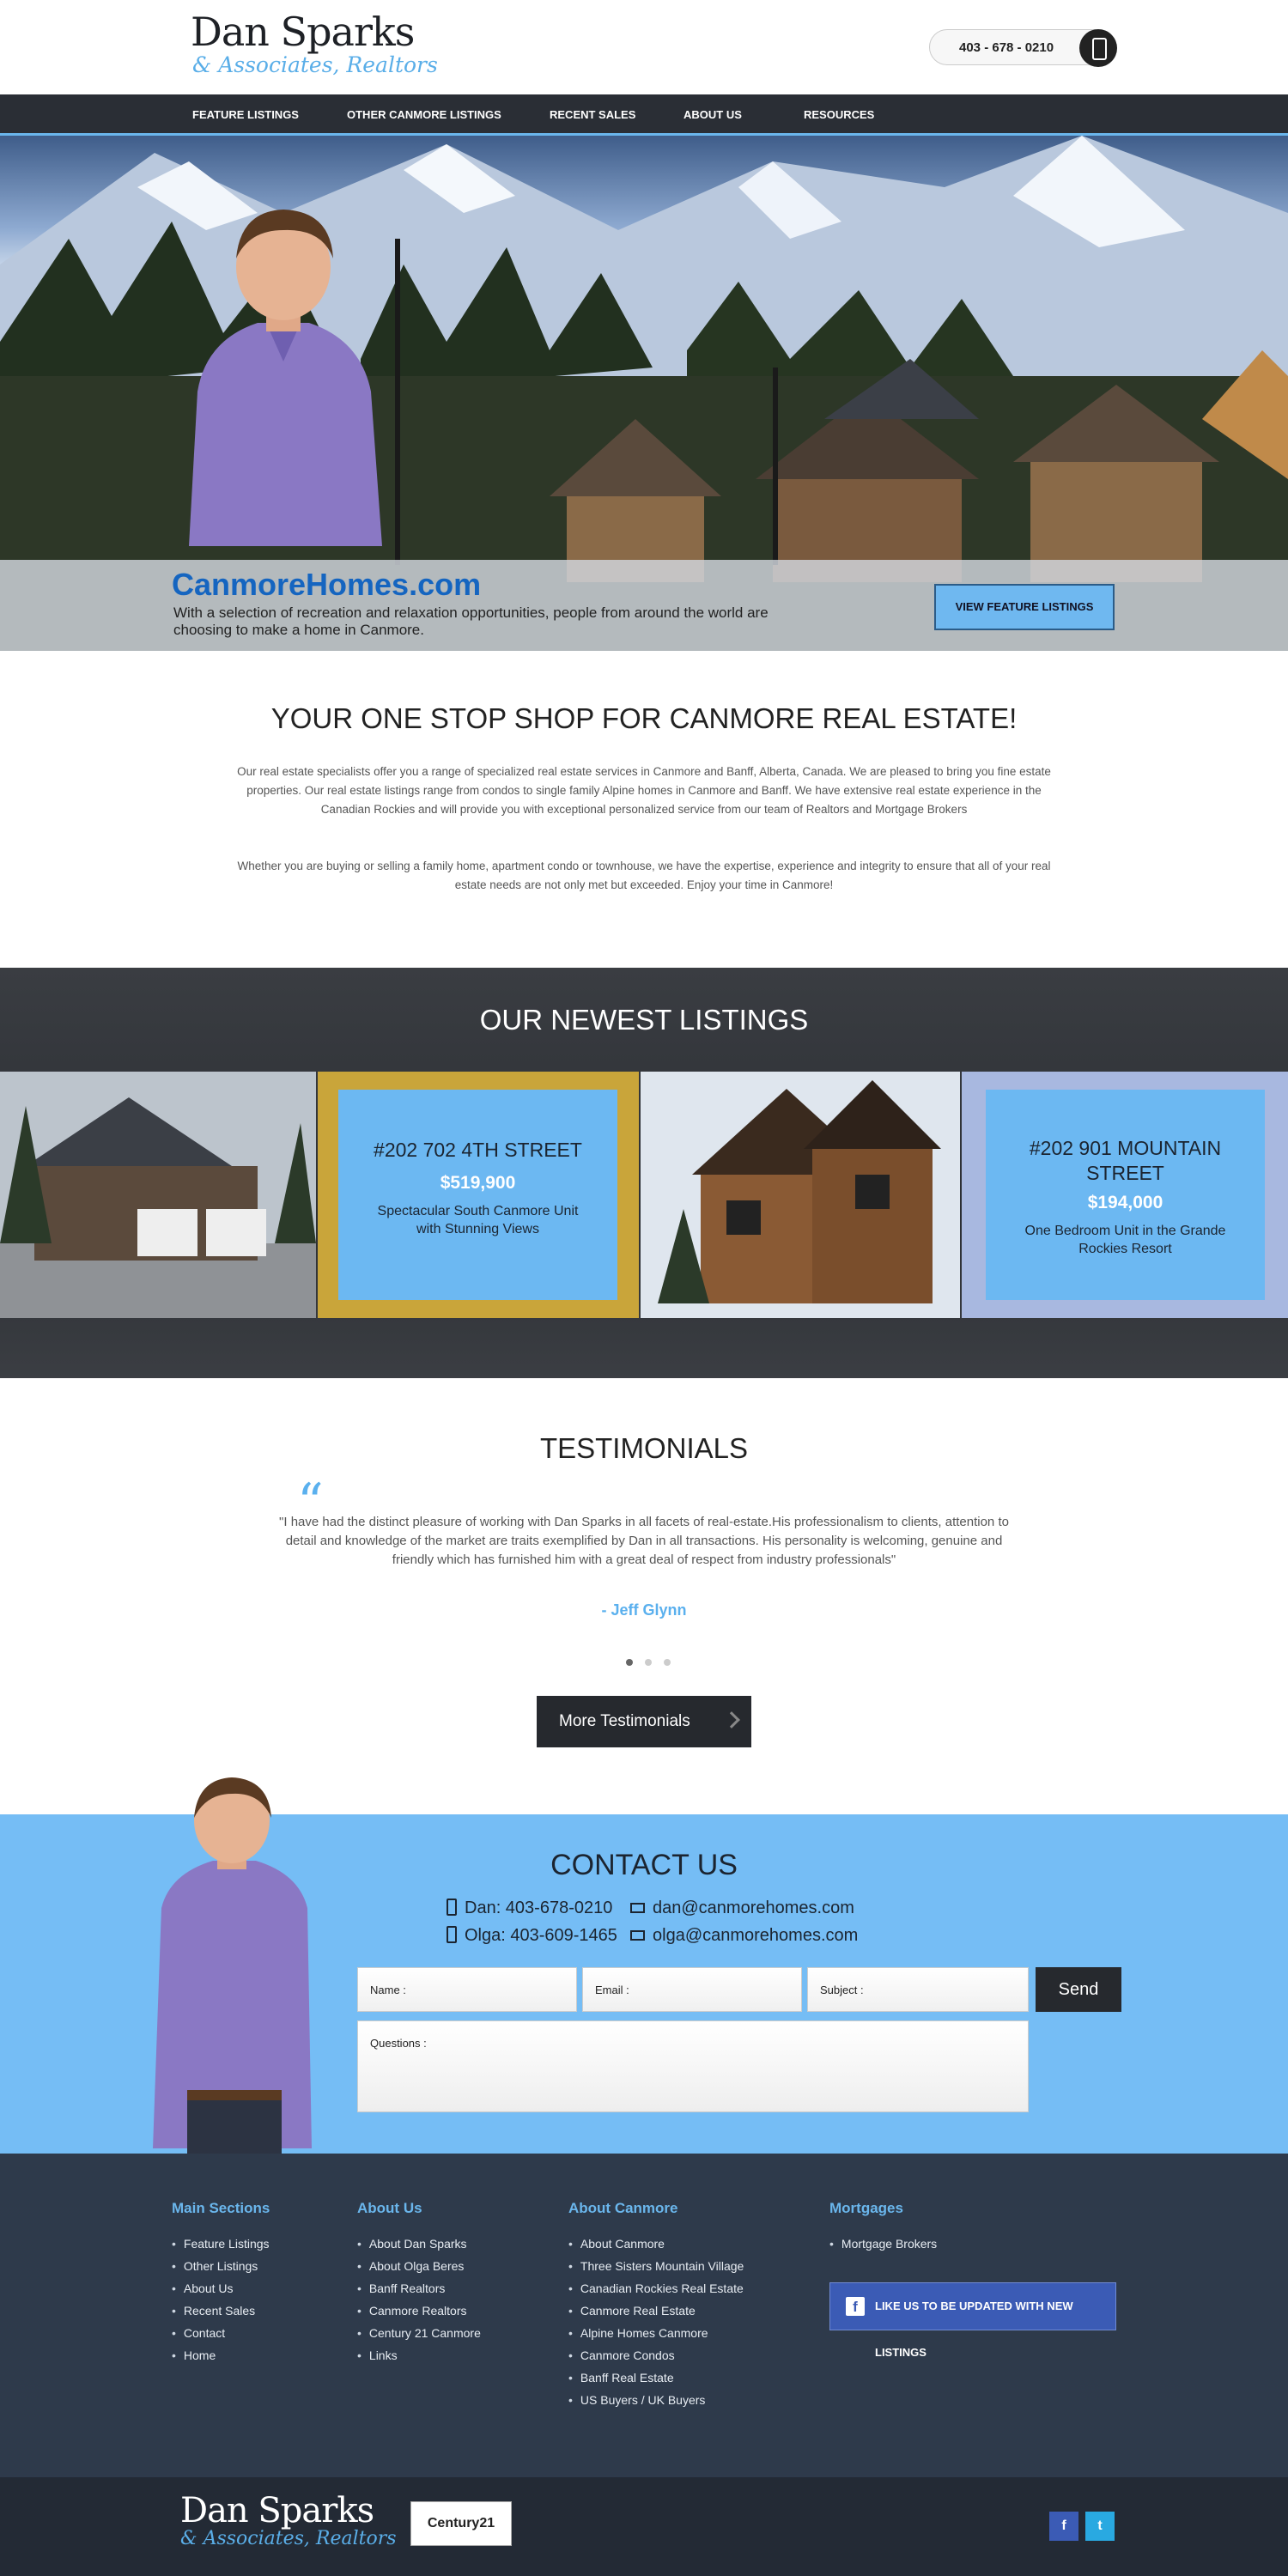 The image size is (1288, 2576). What do you see at coordinates (918, 1989) in the screenshot?
I see `subject-field: Subject :` at bounding box center [918, 1989].